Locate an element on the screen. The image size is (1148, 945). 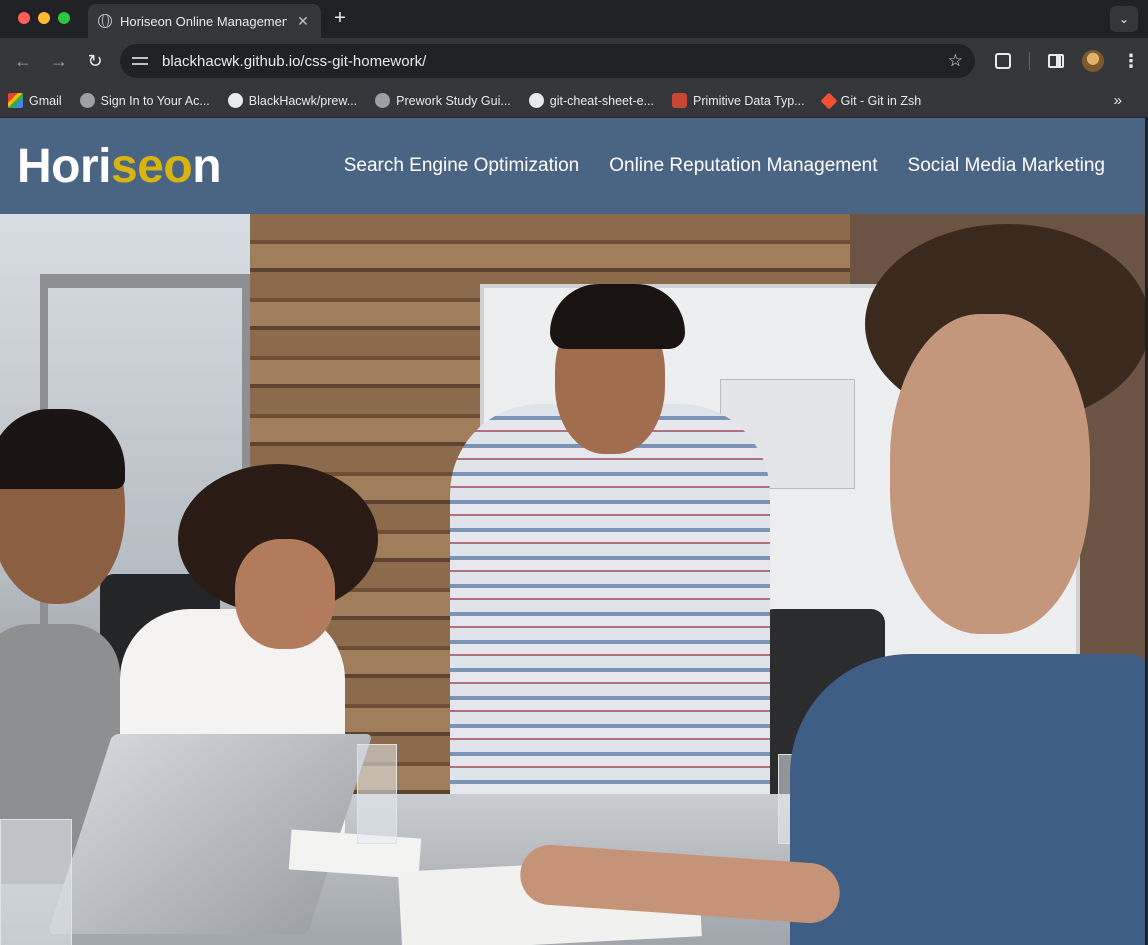
bookmark-git-zsh: Git - Git in Zsh is located at coordinates (876, 100).